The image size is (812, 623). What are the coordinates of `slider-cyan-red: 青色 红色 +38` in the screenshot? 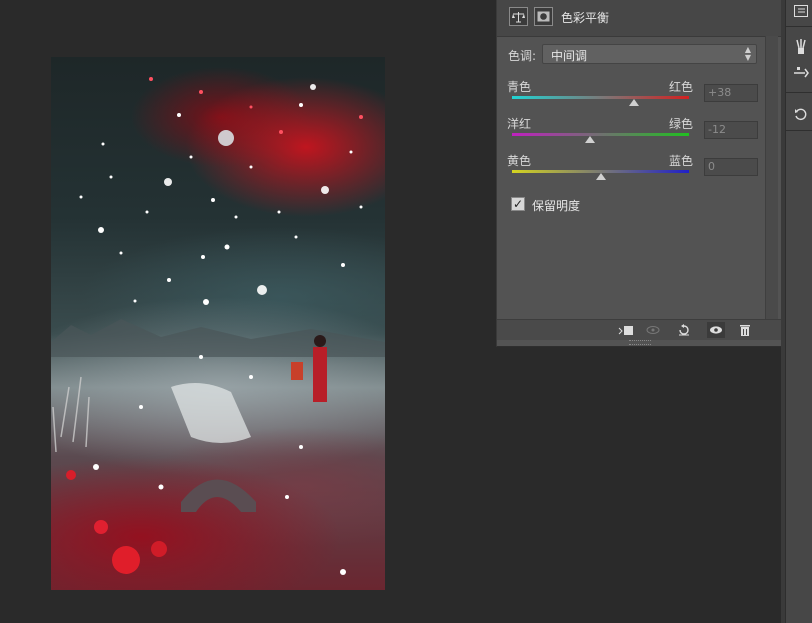 It's located at (639, 95).